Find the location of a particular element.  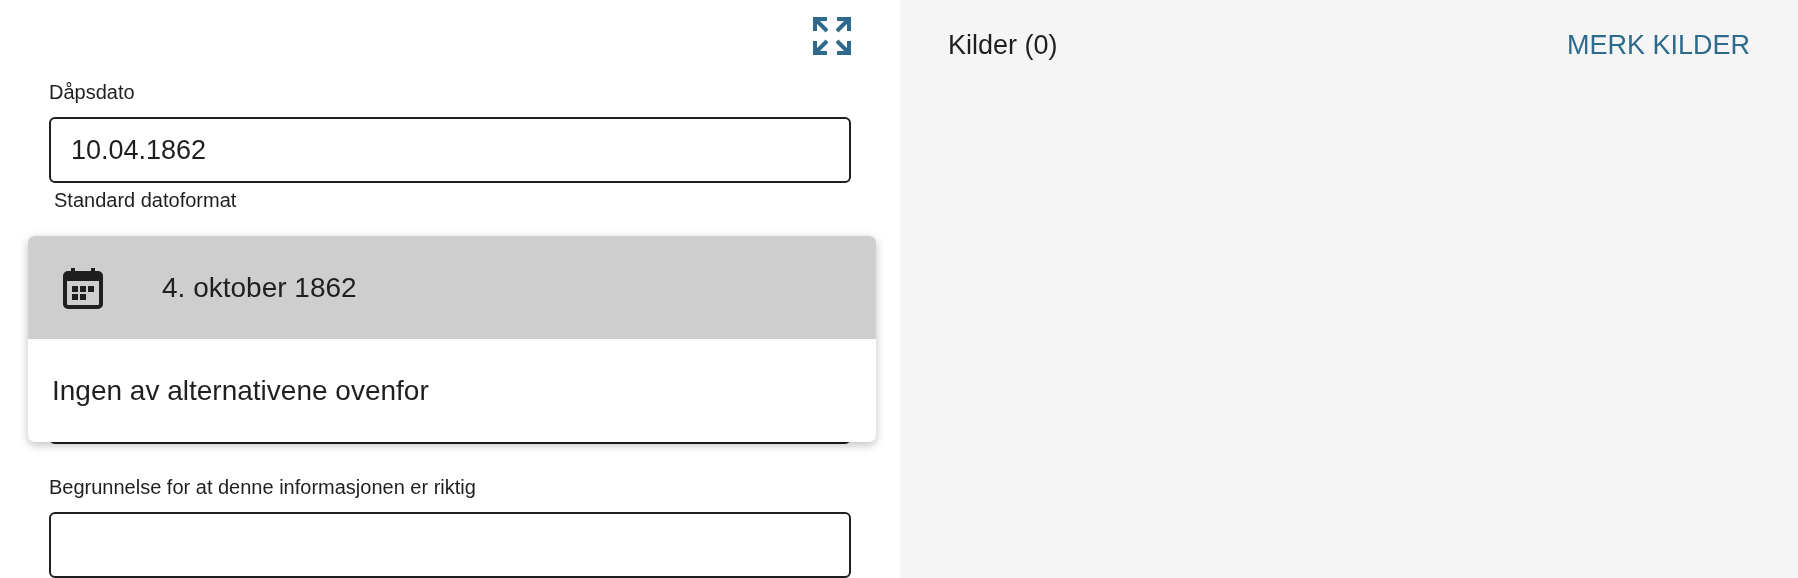

date-input-field: 10.04.1862 is located at coordinates (450, 150).